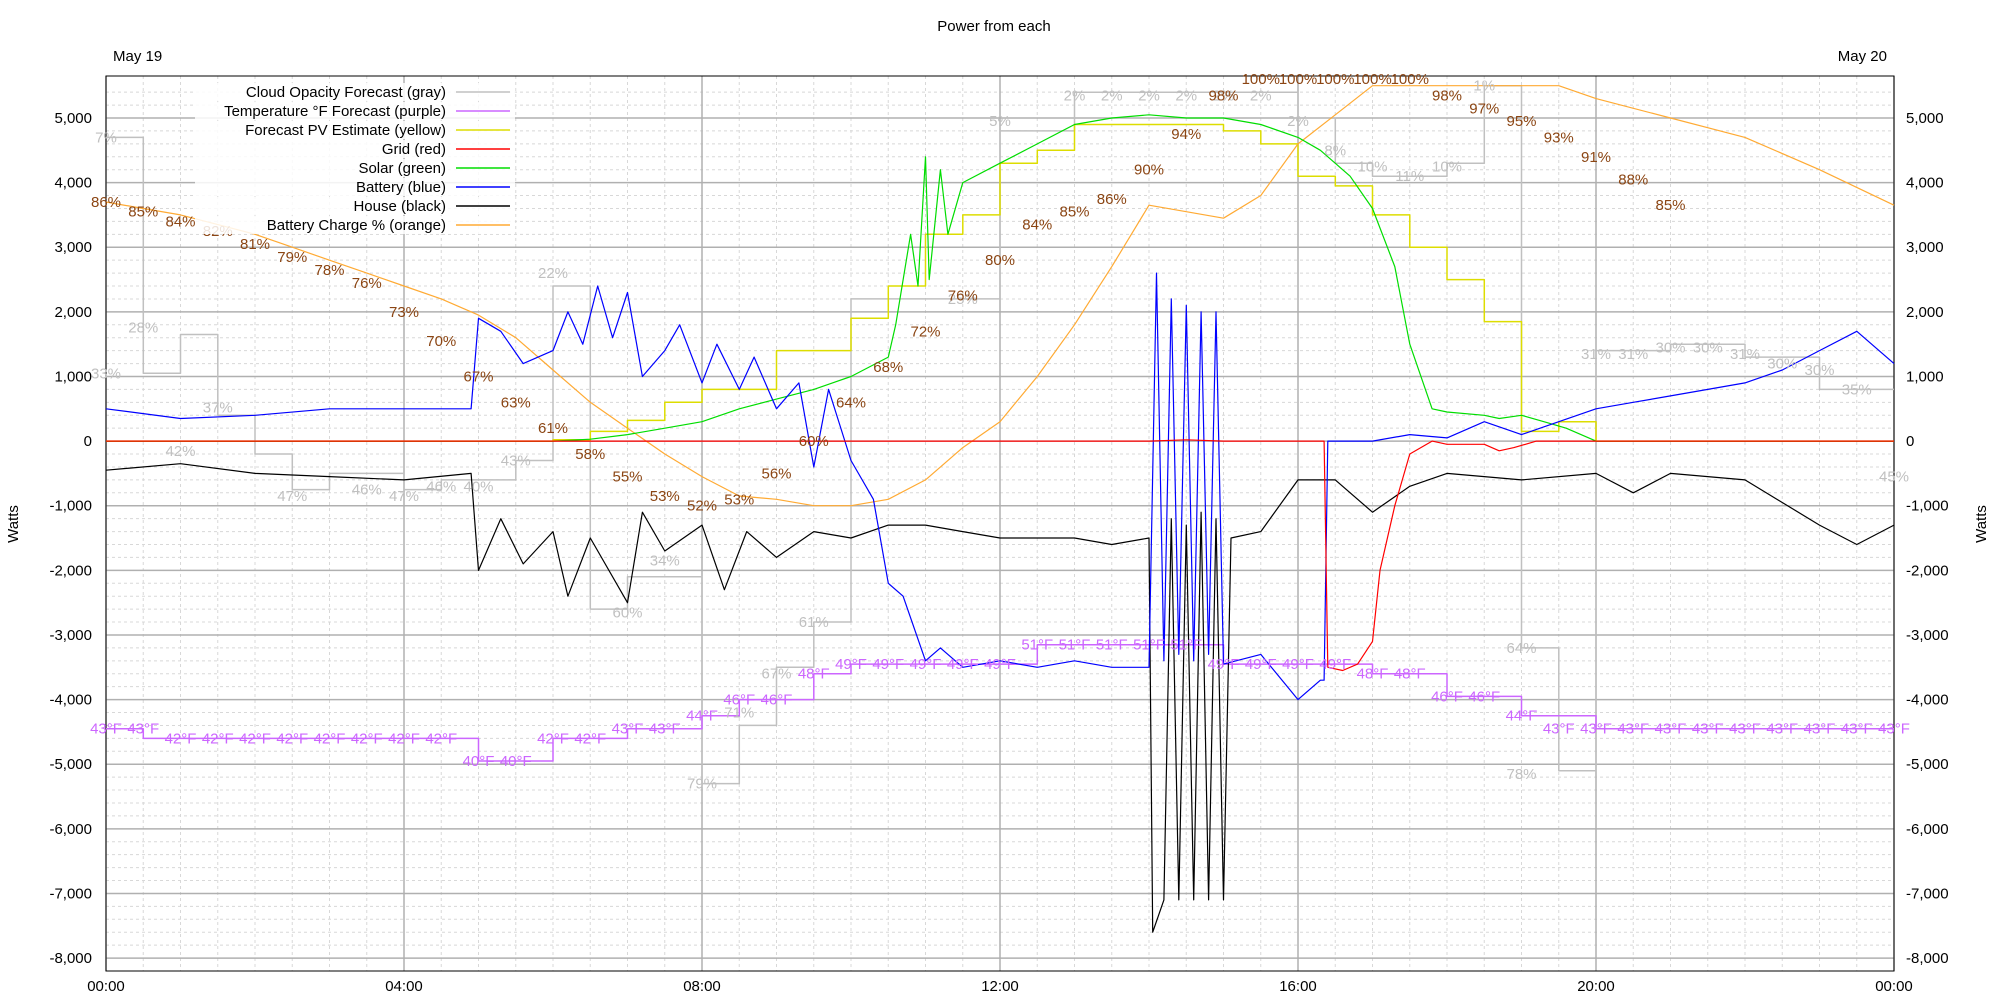 Image resolution: width=2000 pixels, height=1000 pixels. I want to click on y-tick-label-right: -6,000, so click(1927, 829).